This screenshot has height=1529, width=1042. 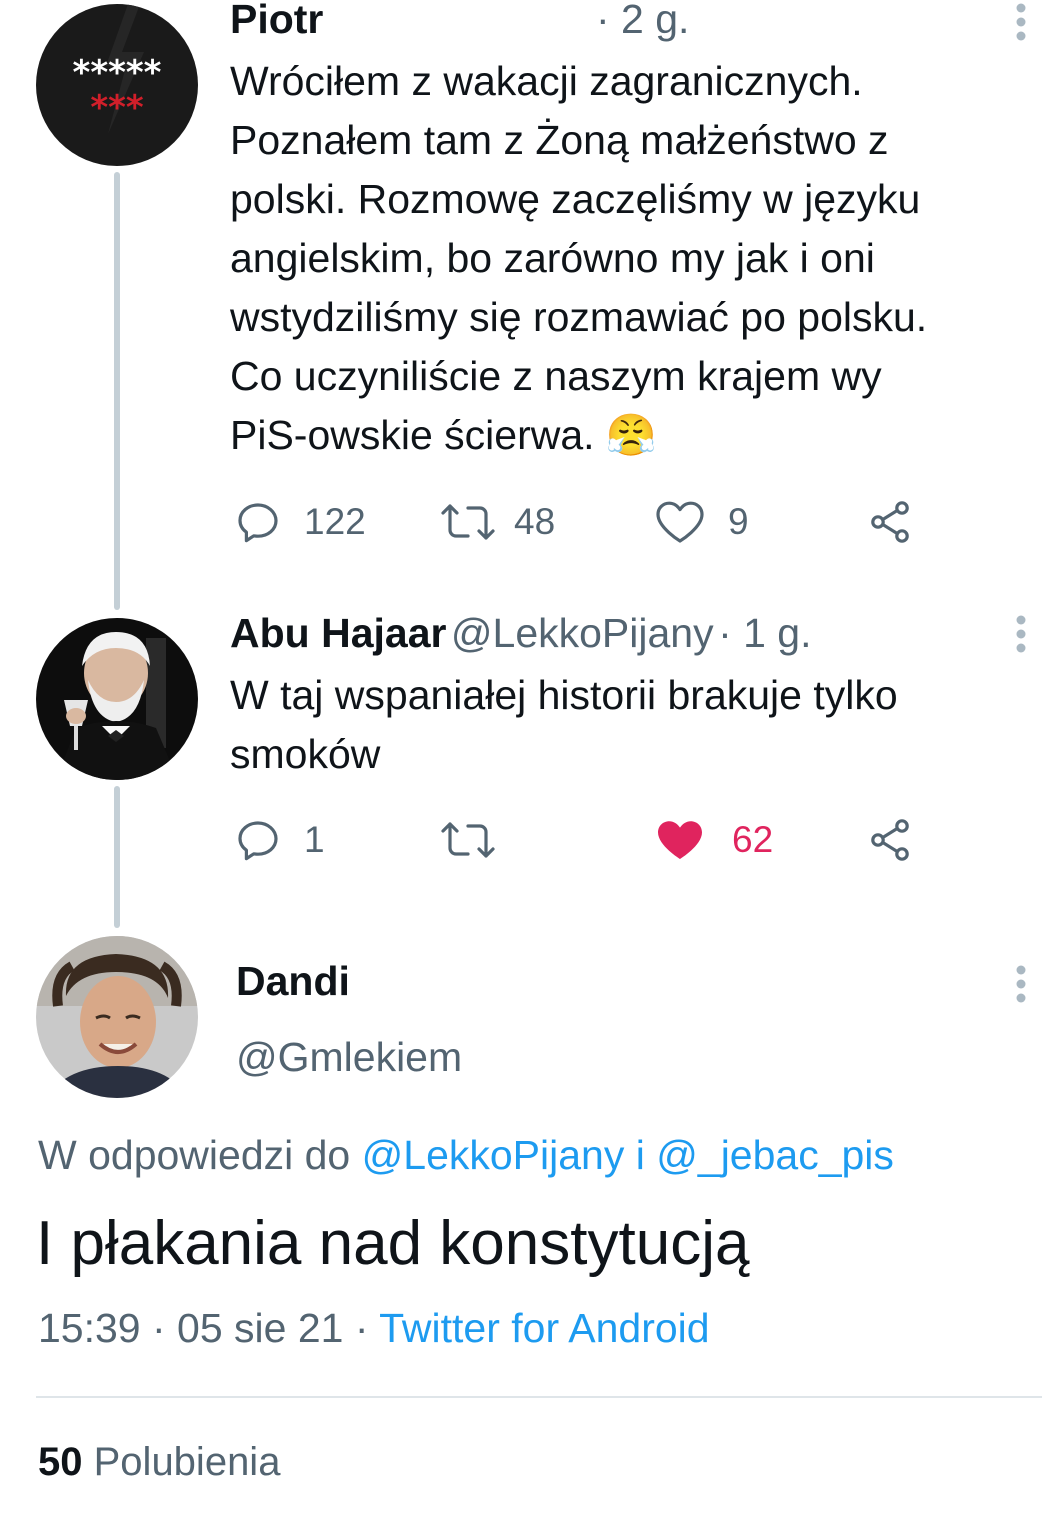 What do you see at coordinates (640, 1155) in the screenshot?
I see `reply-joiner: i` at bounding box center [640, 1155].